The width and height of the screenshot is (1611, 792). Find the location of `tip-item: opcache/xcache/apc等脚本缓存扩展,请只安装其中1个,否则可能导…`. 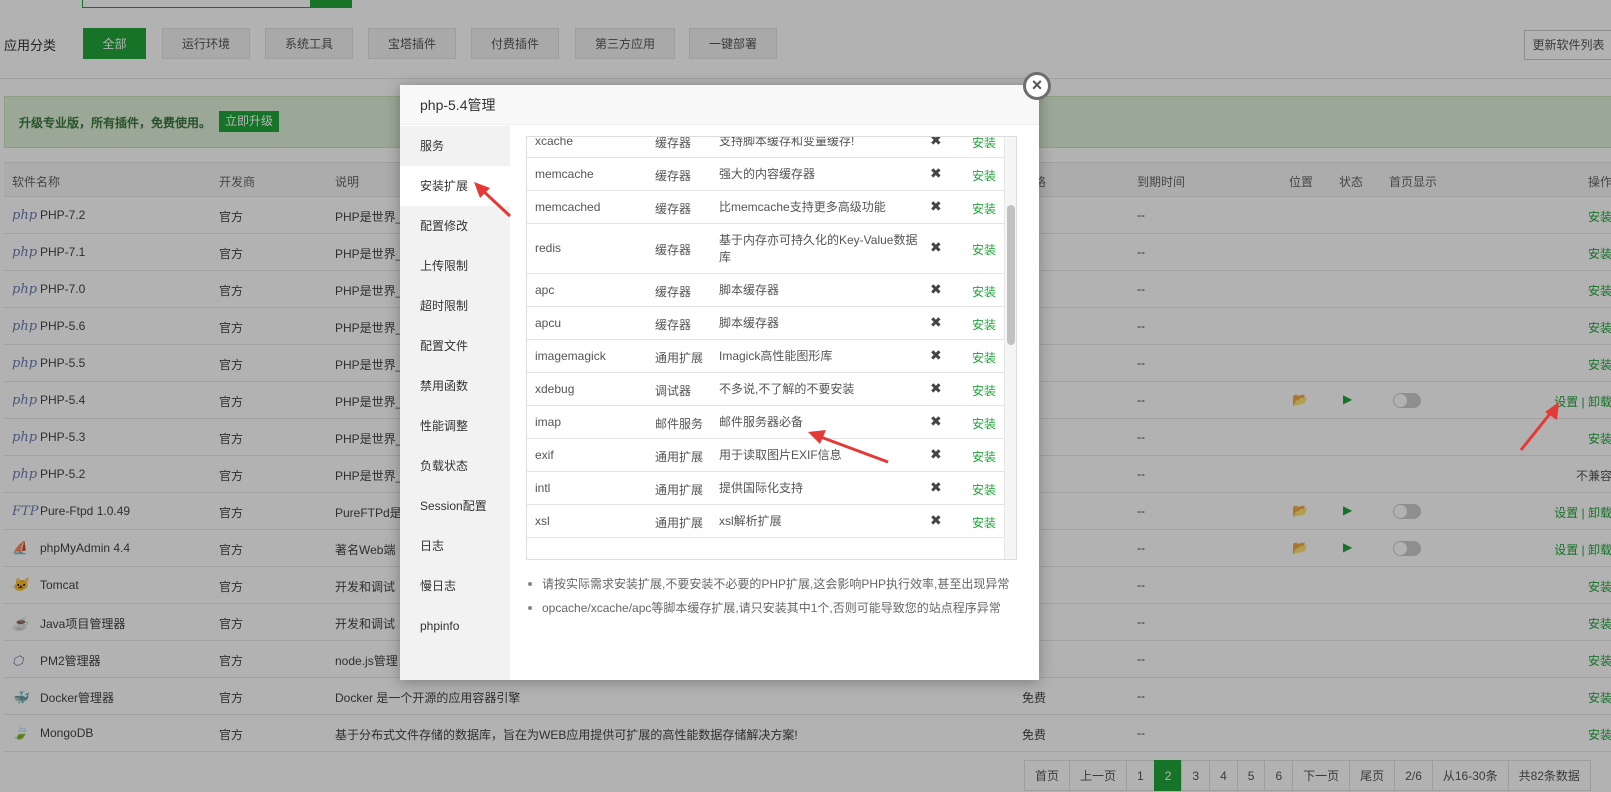

tip-item: opcache/xcache/apc等脚本缓存扩展,请只安装其中1个,否则可能导… is located at coordinates (776, 608).